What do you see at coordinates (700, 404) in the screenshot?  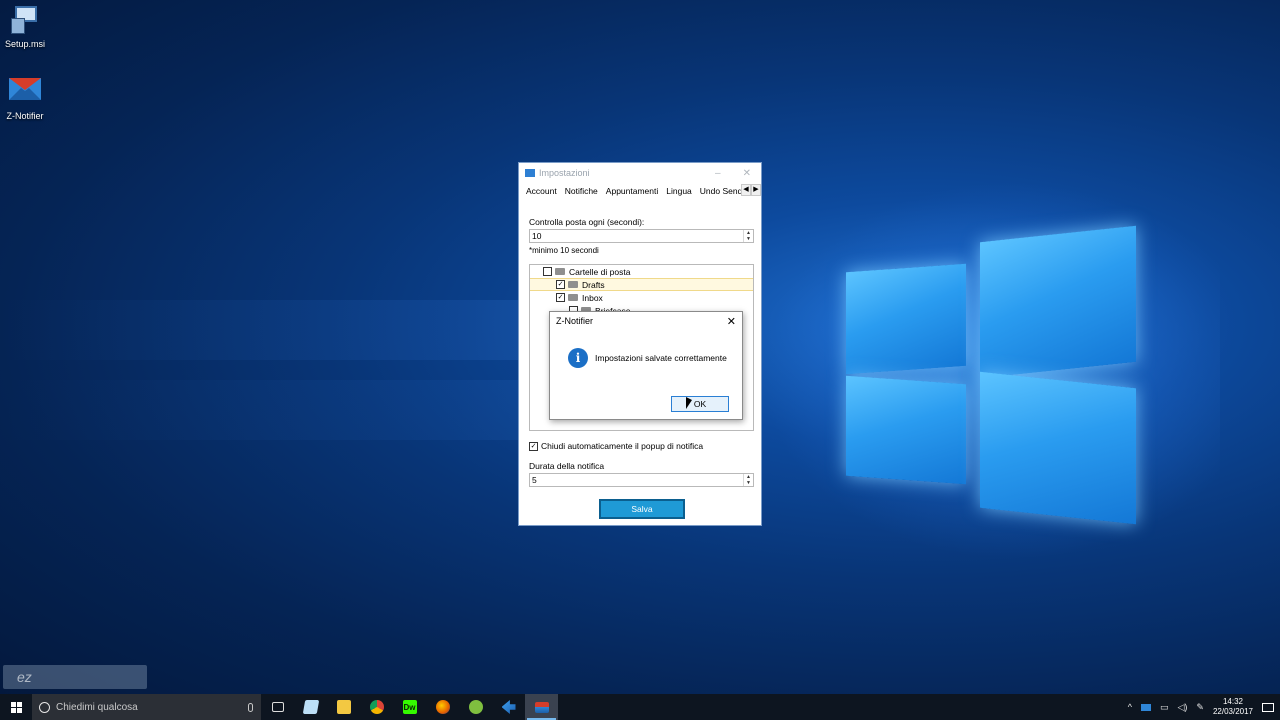 I see `ok-button: OK` at bounding box center [700, 404].